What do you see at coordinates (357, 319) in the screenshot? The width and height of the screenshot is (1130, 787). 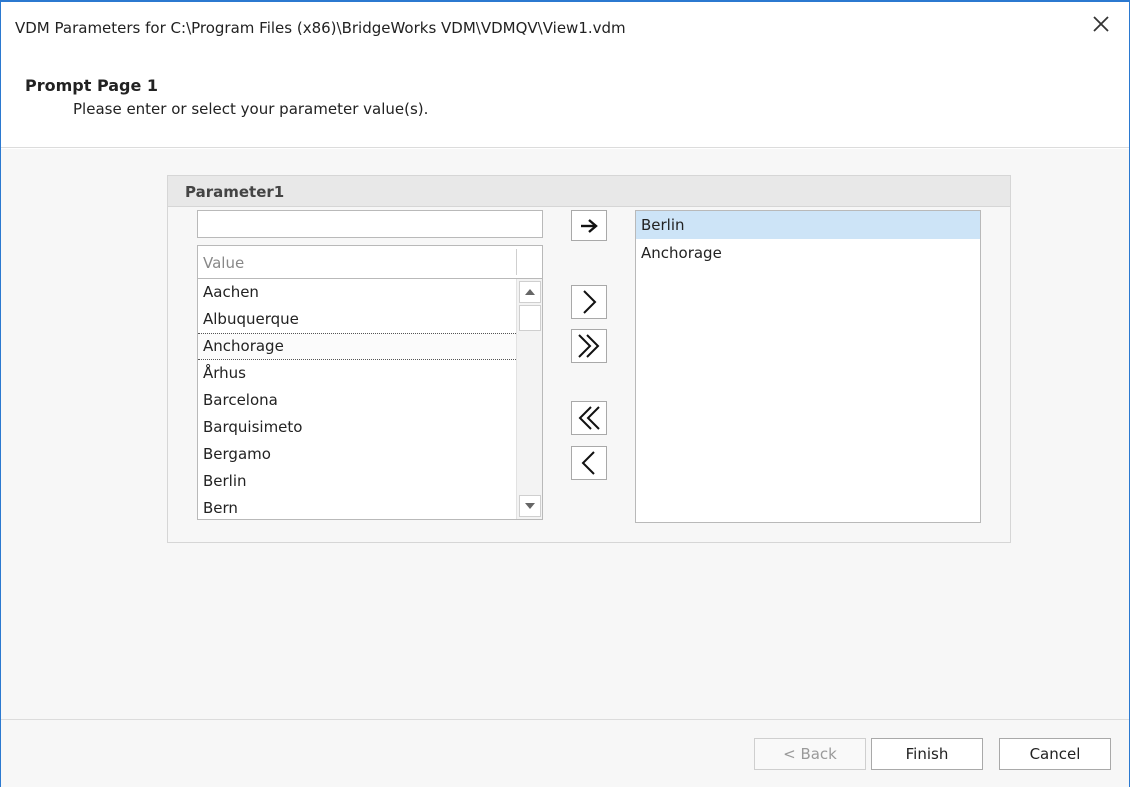 I see `available-value-item: Albuquerque` at bounding box center [357, 319].